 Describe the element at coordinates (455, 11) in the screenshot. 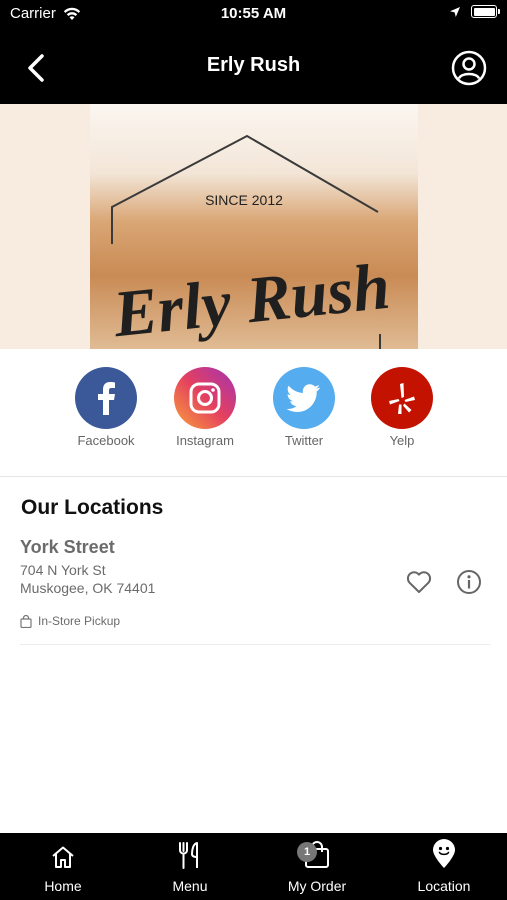

I see `location-arrow-icon` at that location.